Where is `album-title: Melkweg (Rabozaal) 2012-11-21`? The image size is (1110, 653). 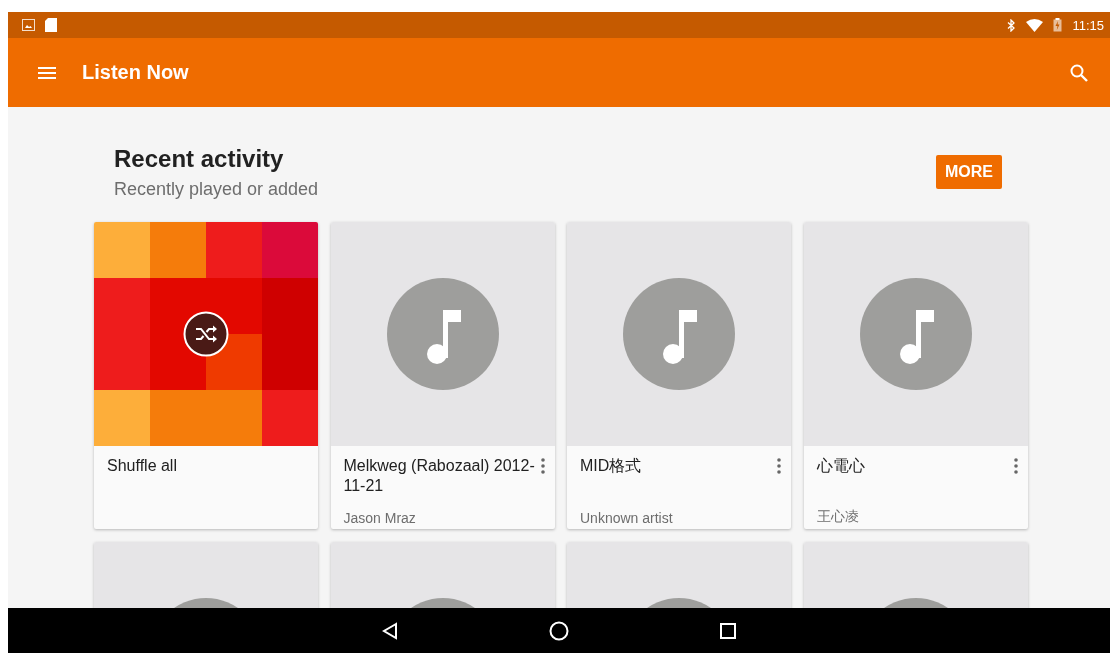 album-title: Melkweg (Rabozaal) 2012-11-21 is located at coordinates (439, 476).